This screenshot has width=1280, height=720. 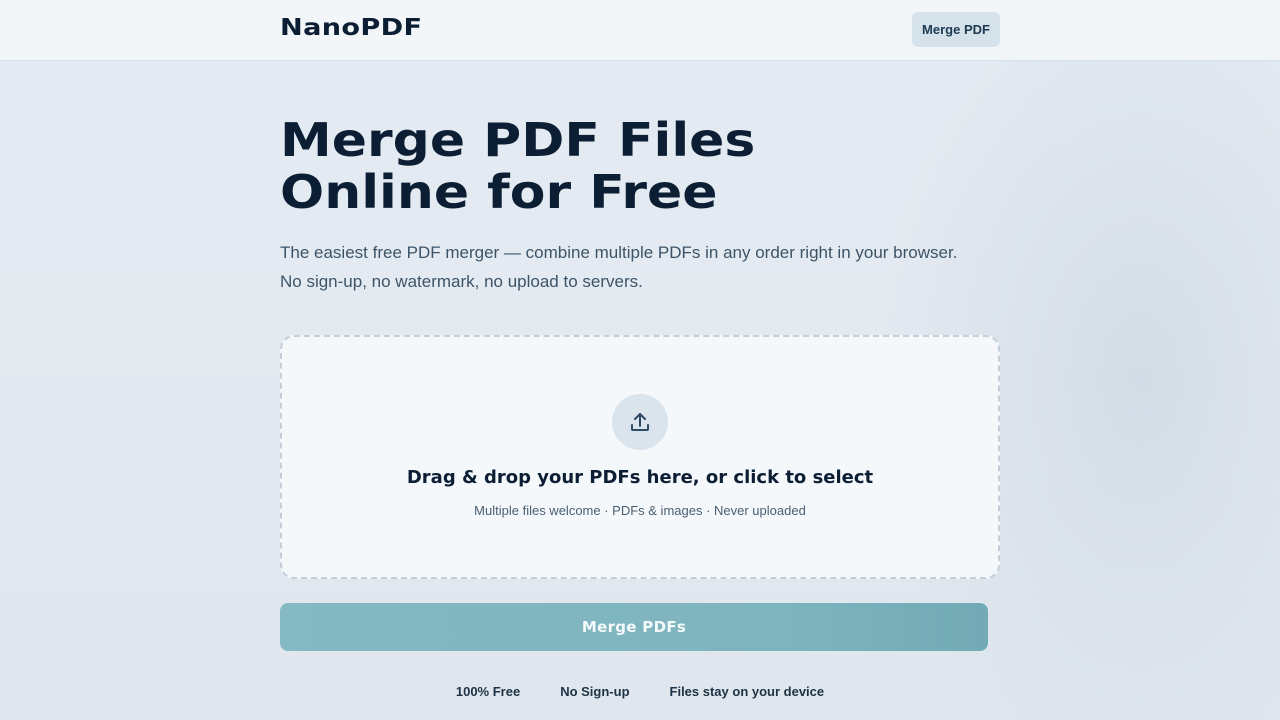 I want to click on feature-item-local-files: Files stay on your device, so click(x=747, y=691).